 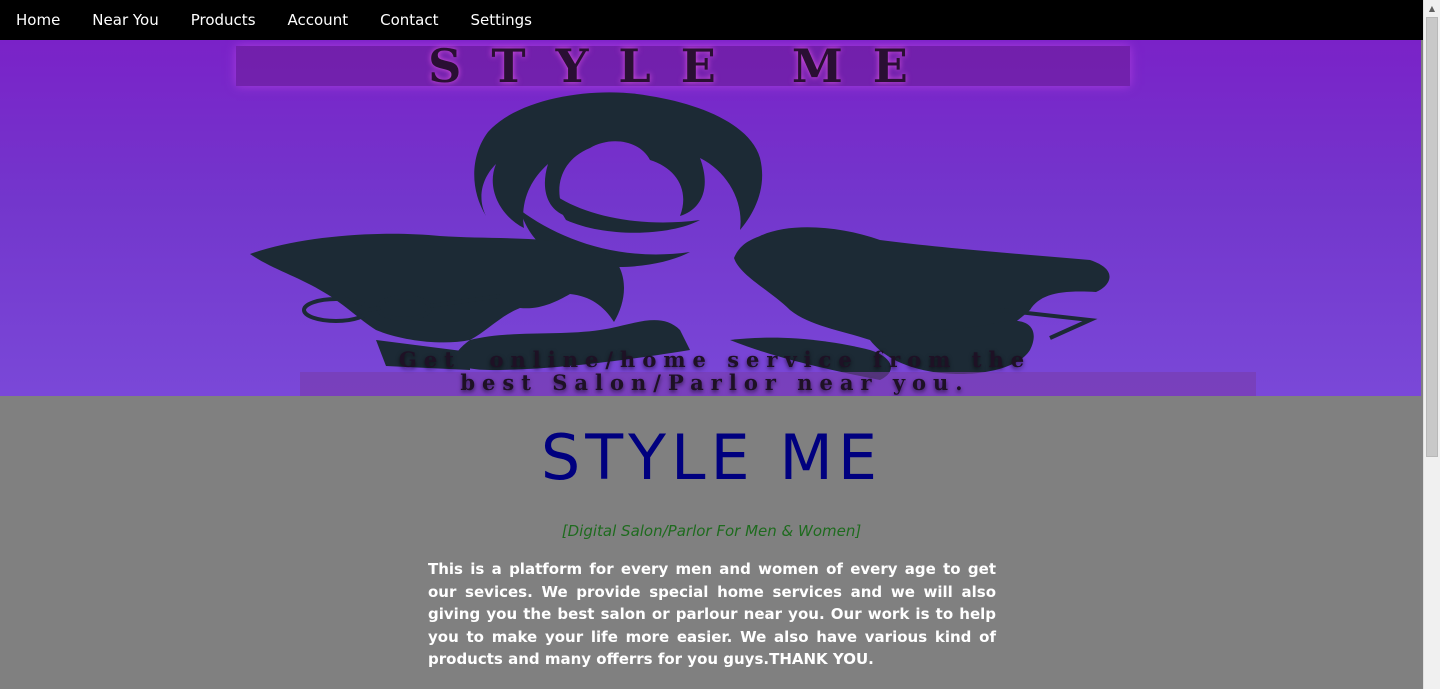 What do you see at coordinates (38, 20) in the screenshot?
I see `nav-home-link: Home` at bounding box center [38, 20].